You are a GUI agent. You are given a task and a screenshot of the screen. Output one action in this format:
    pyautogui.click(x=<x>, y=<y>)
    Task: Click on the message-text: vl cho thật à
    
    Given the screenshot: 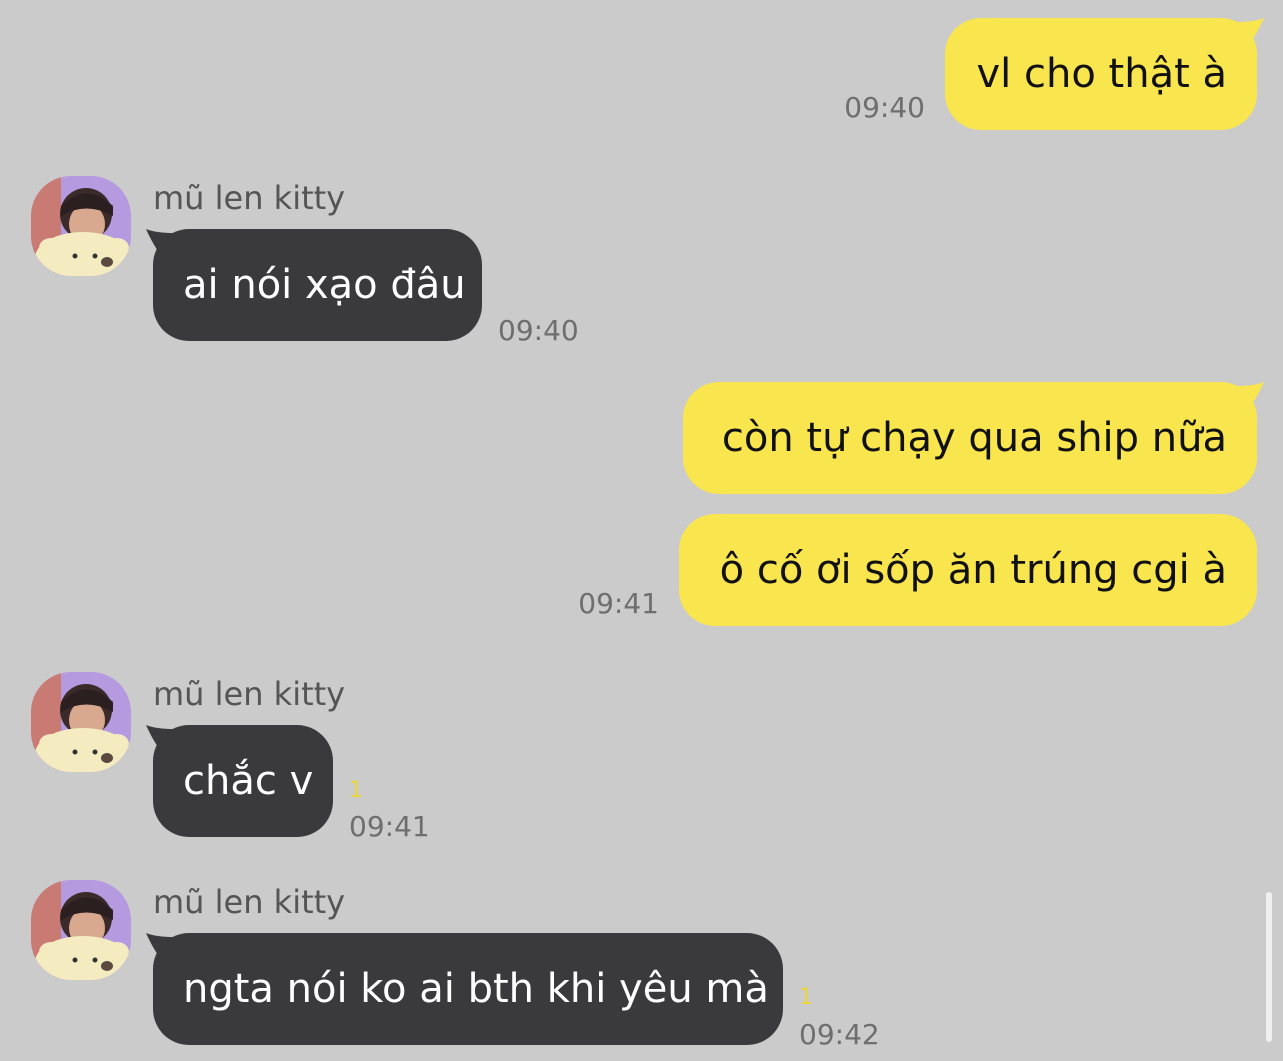 What is the action you would take?
    pyautogui.click(x=1102, y=74)
    